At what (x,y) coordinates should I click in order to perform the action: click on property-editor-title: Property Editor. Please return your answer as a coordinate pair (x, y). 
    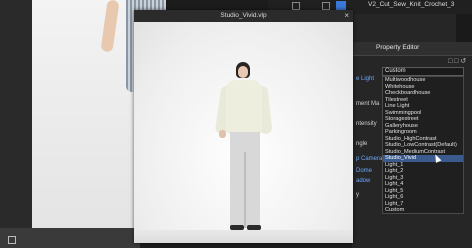
    Looking at the image, I should click on (398, 47).